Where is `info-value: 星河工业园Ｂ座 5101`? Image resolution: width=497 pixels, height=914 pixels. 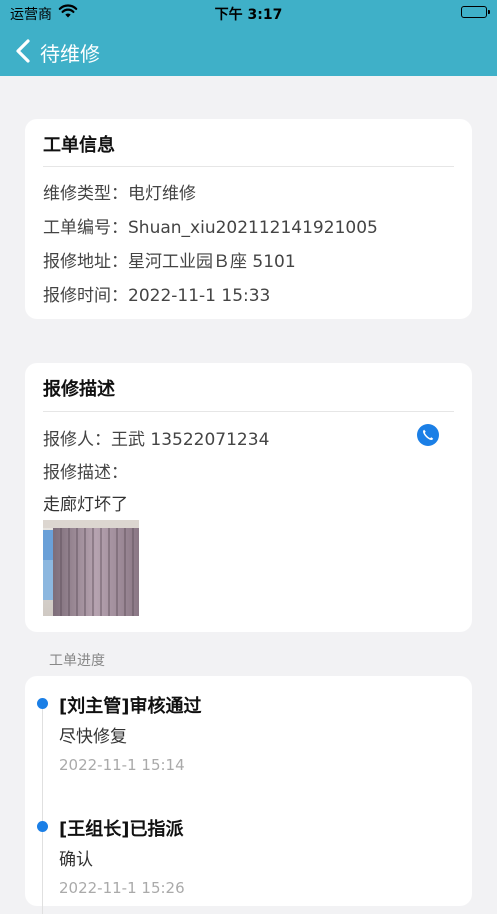 info-value: 星河工业园Ｂ座 5101 is located at coordinates (212, 262).